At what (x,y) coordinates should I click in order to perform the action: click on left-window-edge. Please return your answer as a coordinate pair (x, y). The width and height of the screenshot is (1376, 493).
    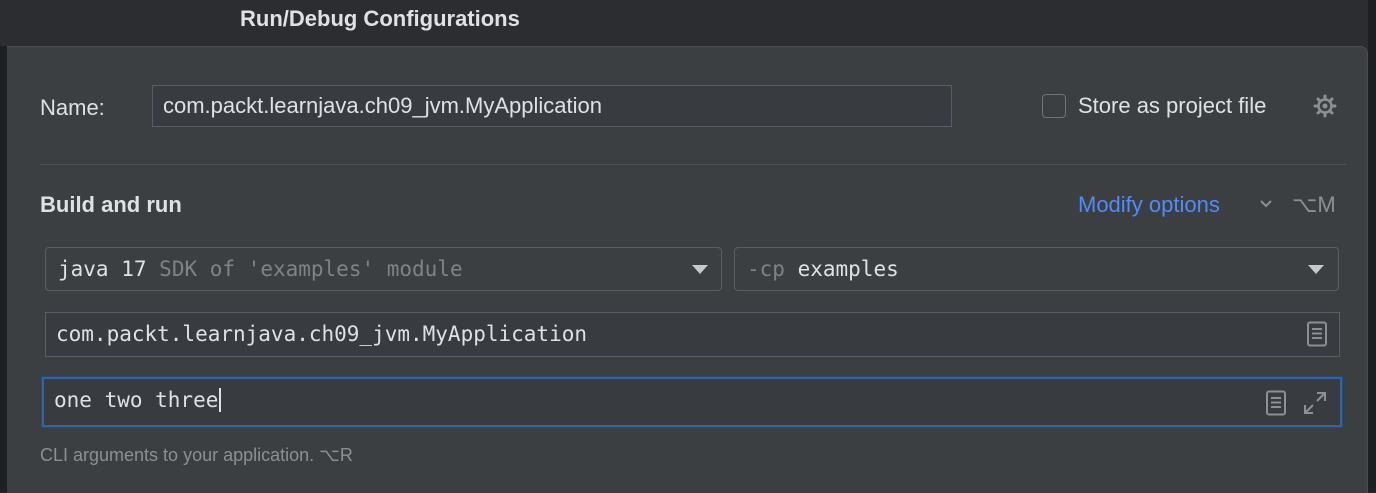
    Looking at the image, I should click on (3, 269).